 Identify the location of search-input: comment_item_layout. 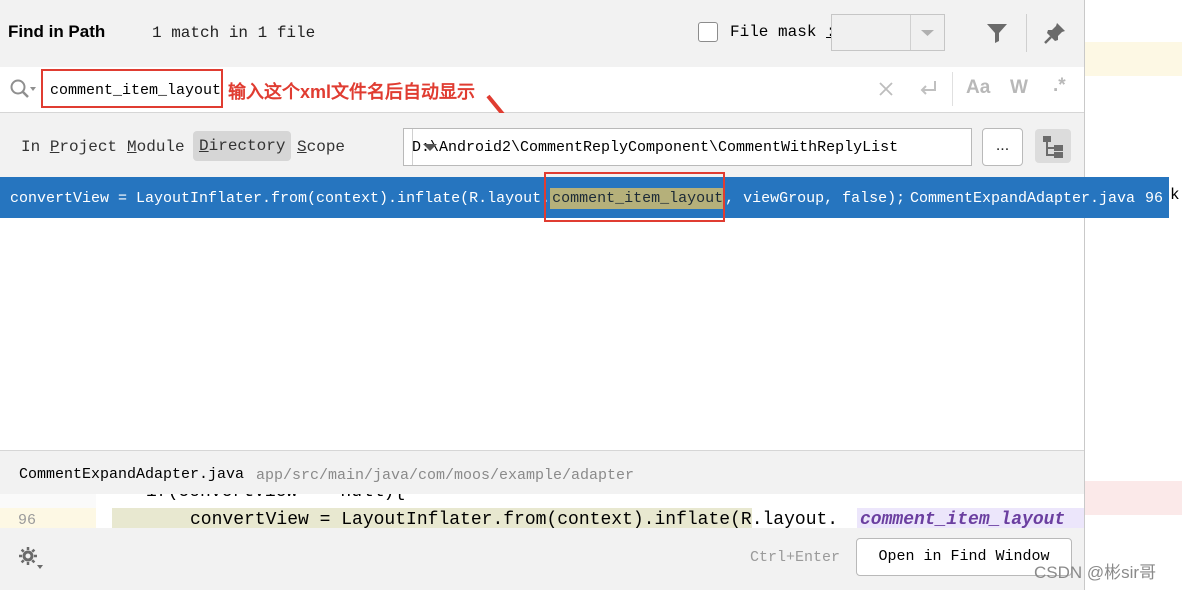
(132, 88).